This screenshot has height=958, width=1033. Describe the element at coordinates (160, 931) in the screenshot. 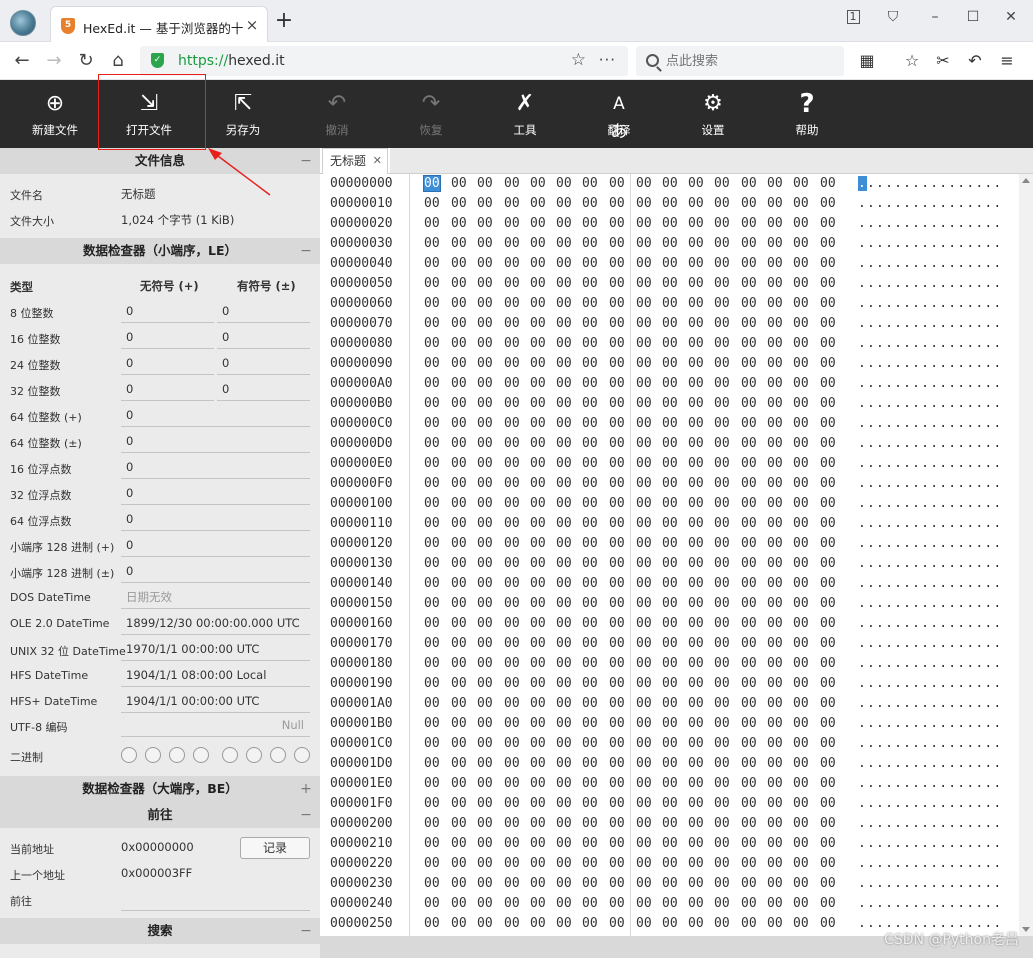

I see `search-section-header: 搜索 −` at that location.